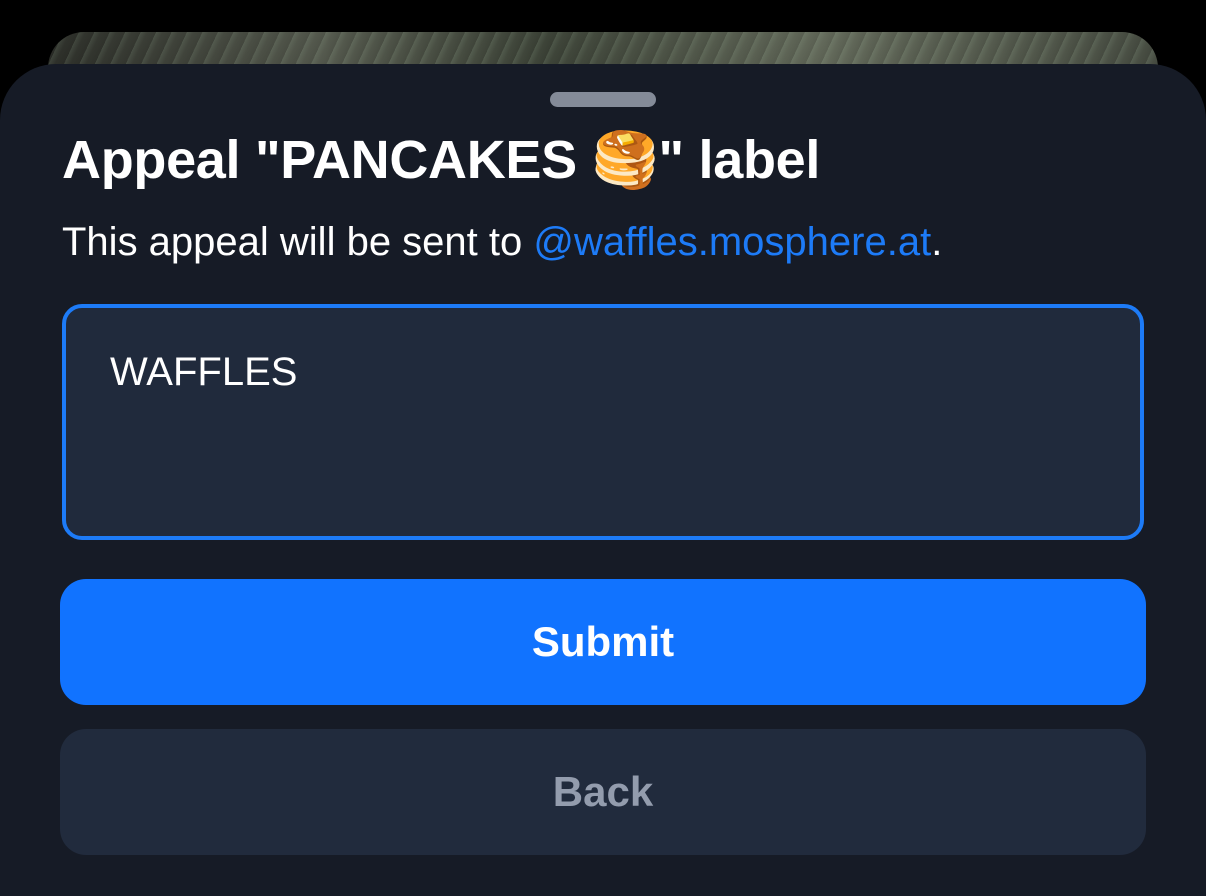 The width and height of the screenshot is (1206, 896). I want to click on submit-button: Submit, so click(603, 642).